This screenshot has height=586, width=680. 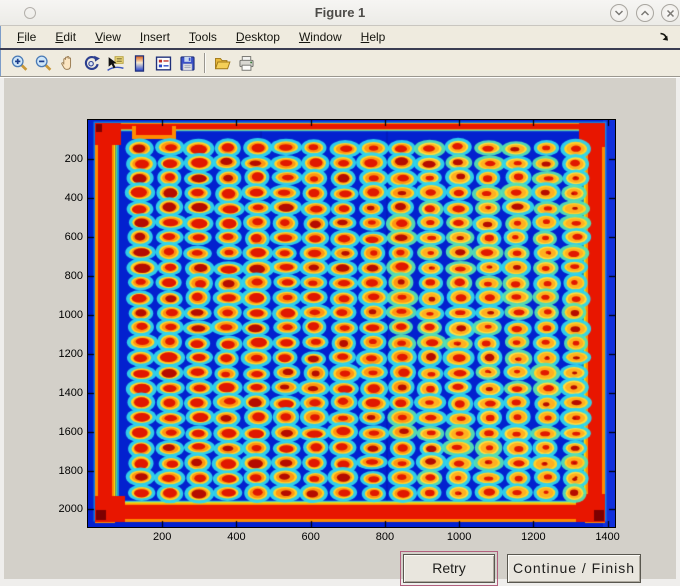 What do you see at coordinates (320, 37) in the screenshot?
I see `menu-window: Window` at bounding box center [320, 37].